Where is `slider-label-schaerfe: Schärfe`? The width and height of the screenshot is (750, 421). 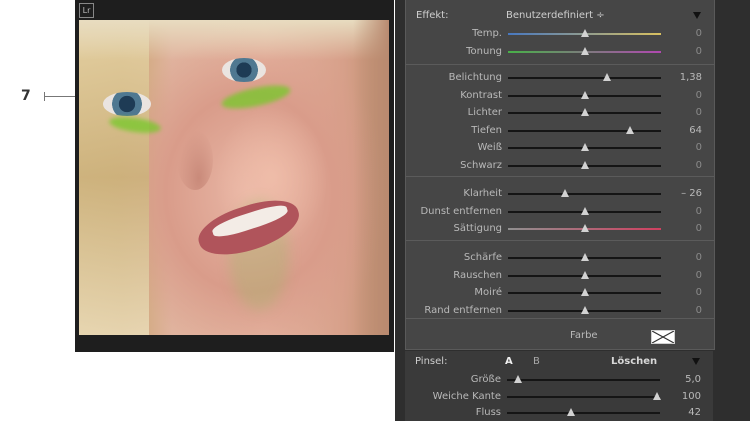
slider-label-schaerfe: Schärfe is located at coordinates (482, 257).